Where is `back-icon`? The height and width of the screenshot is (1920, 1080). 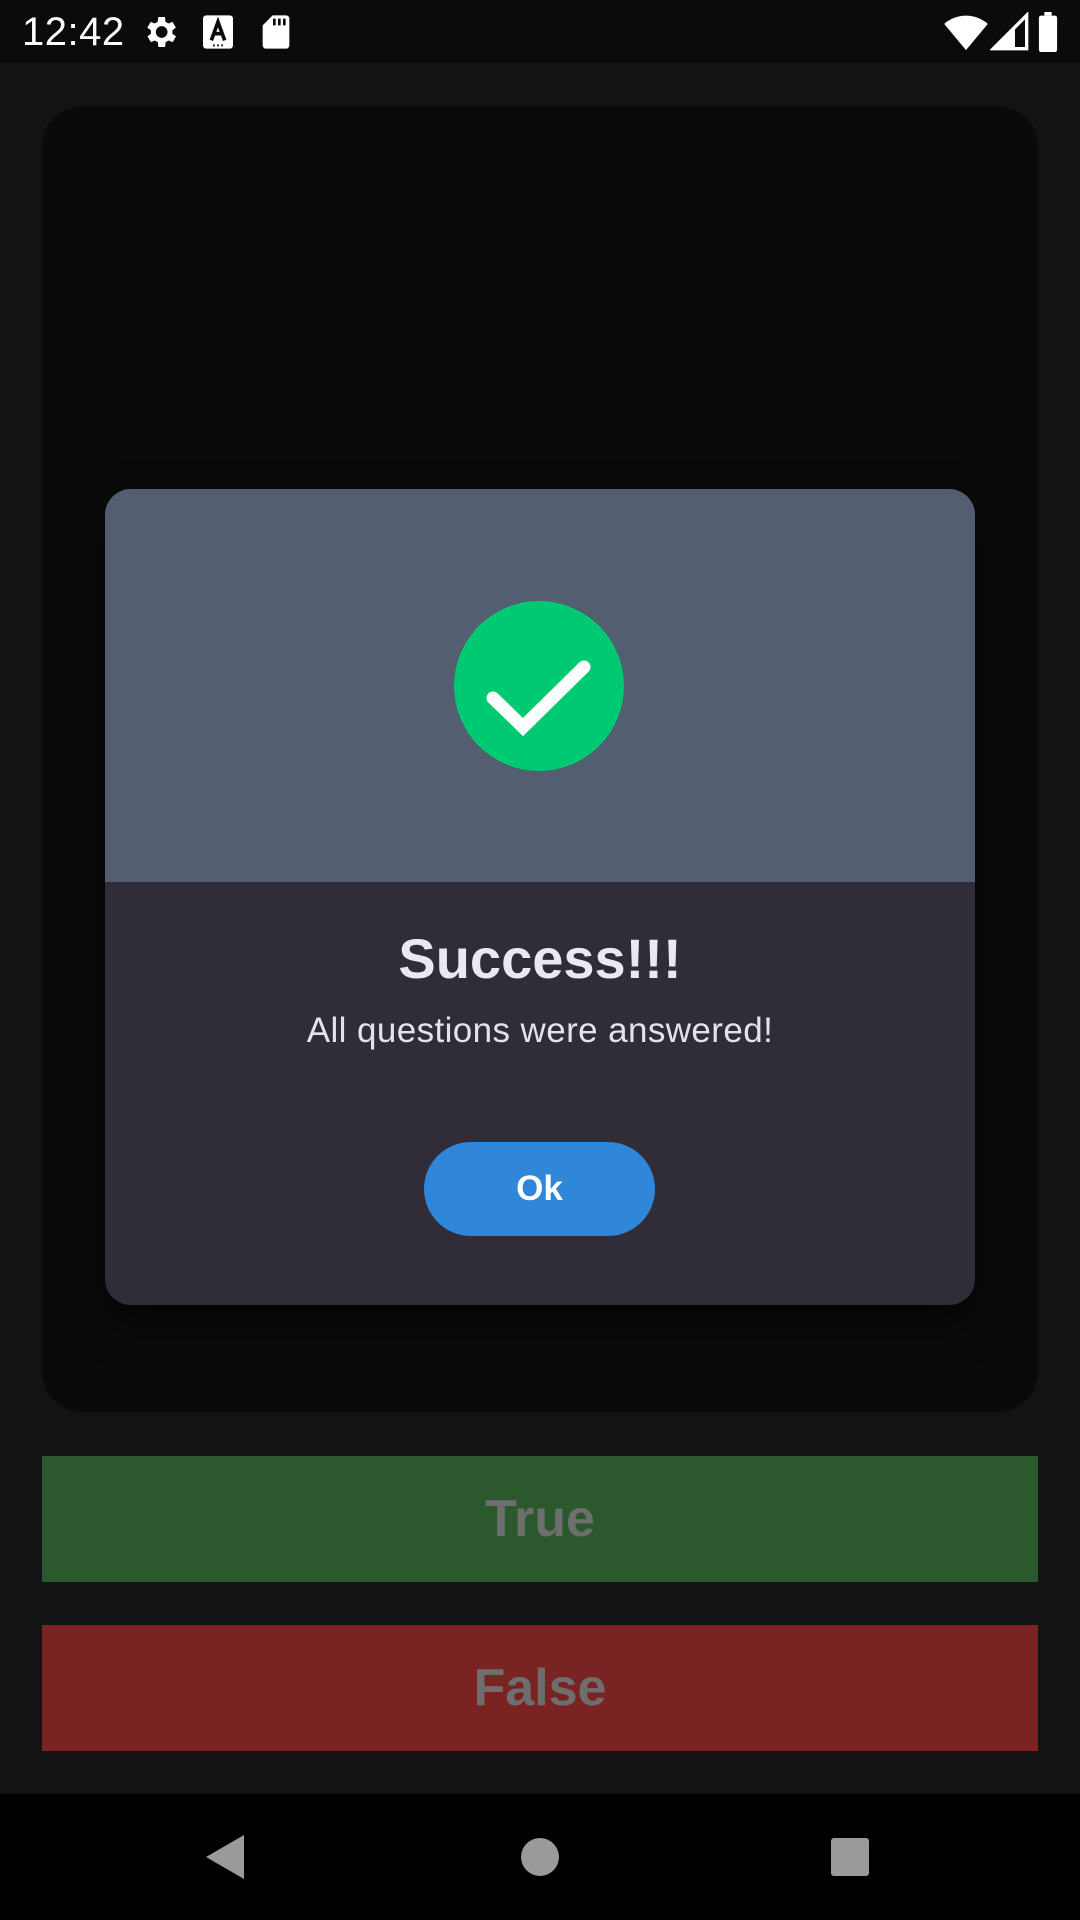
back-icon is located at coordinates (226, 1857).